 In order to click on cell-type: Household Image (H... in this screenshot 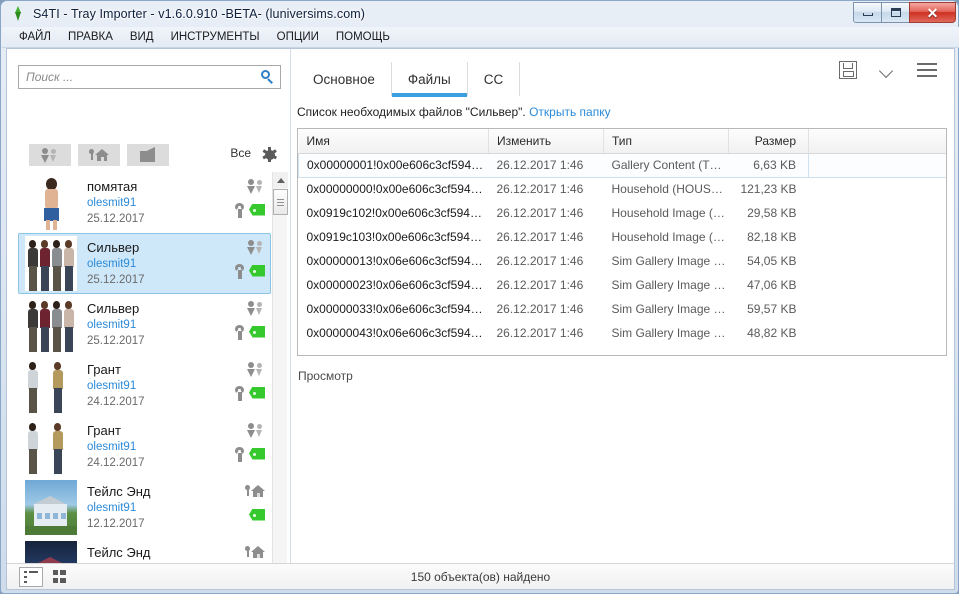, I will do `click(670, 237)`.